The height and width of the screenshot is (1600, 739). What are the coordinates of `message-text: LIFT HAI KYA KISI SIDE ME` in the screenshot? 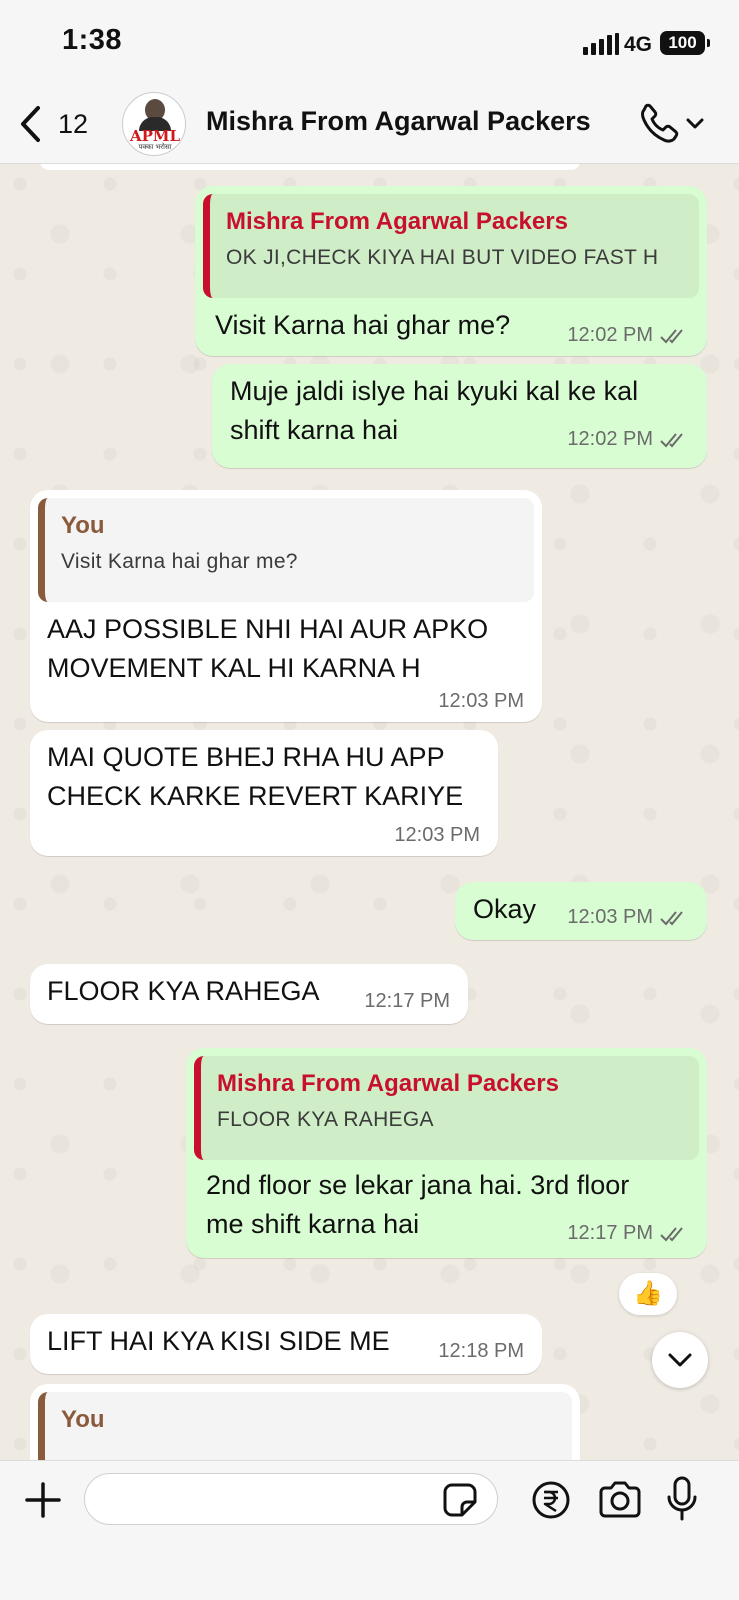 It's located at (218, 1341).